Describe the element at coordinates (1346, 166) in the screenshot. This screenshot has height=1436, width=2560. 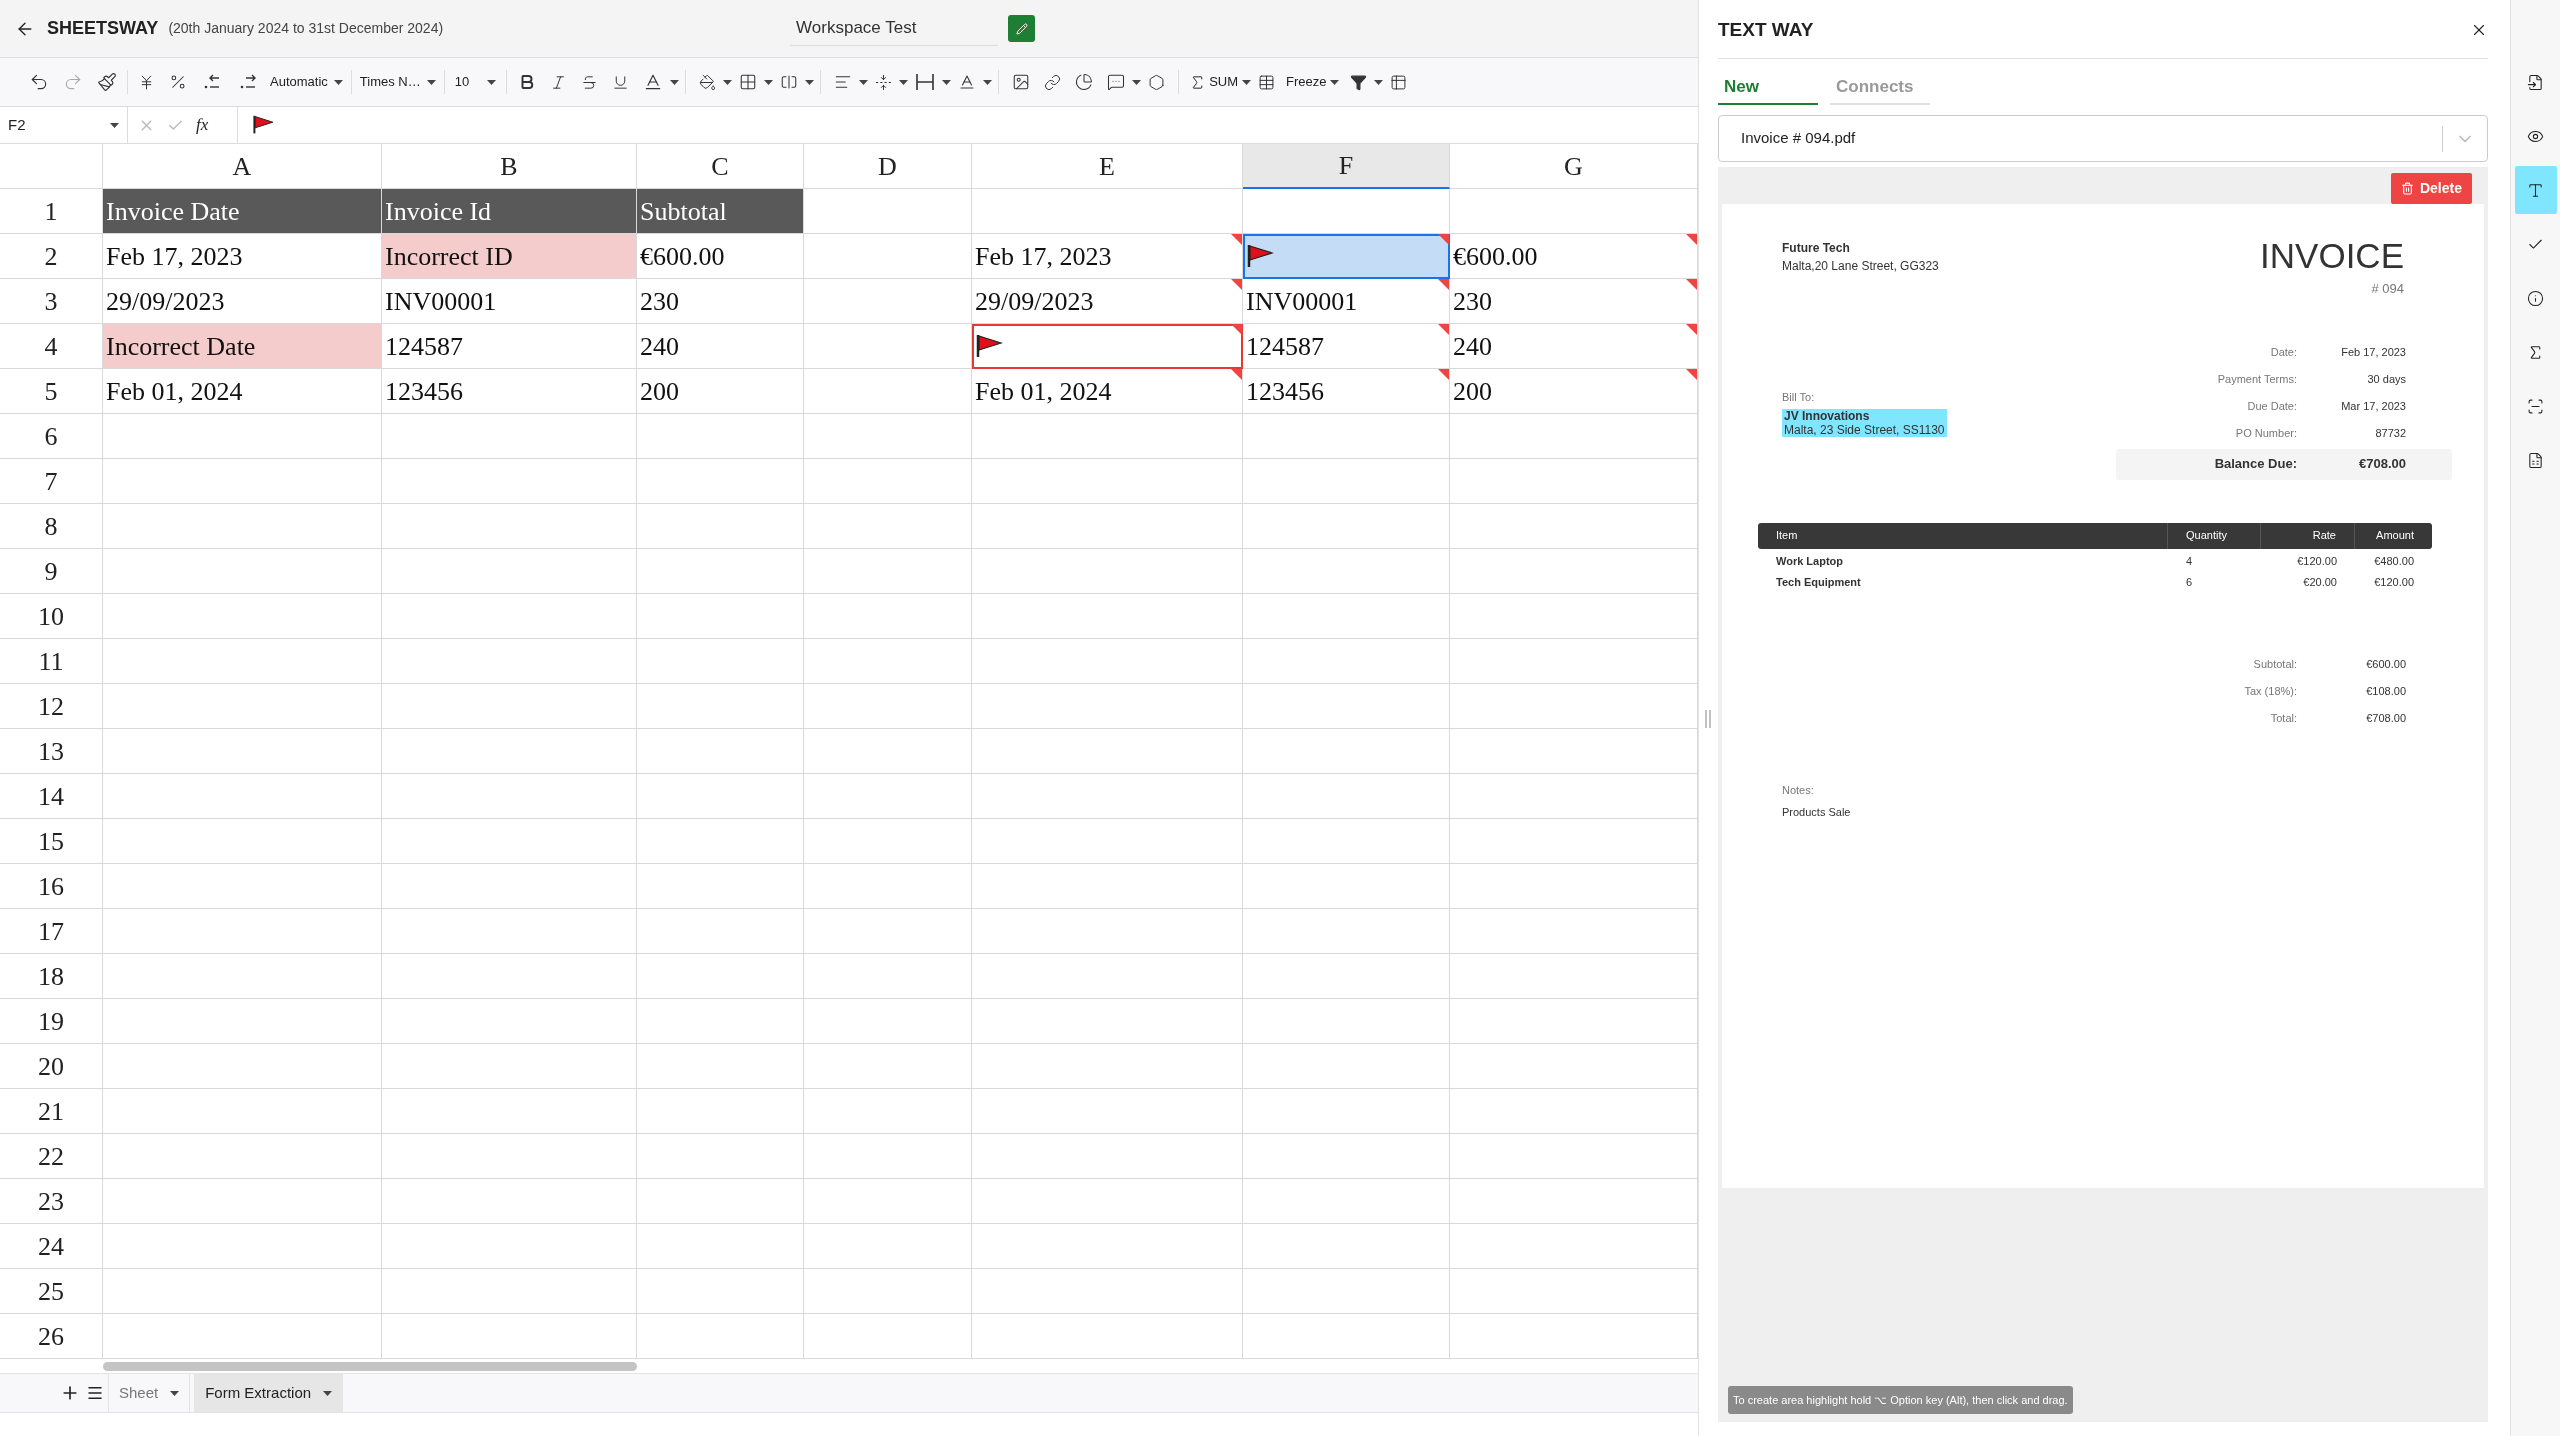
I see `column-header: F` at that location.